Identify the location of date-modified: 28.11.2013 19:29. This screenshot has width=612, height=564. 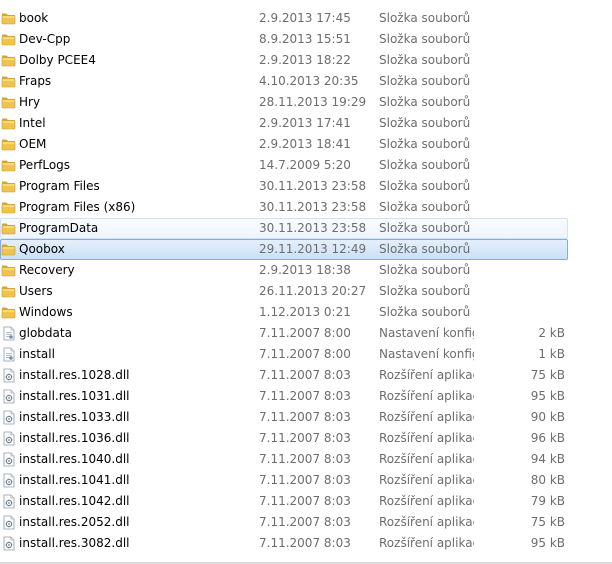
(313, 102).